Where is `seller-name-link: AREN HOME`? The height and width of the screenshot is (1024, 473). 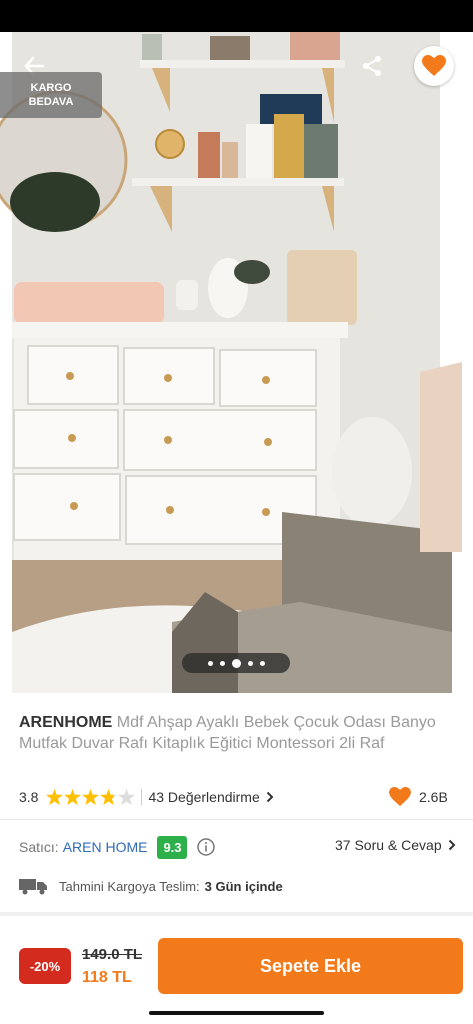 seller-name-link: AREN HOME is located at coordinates (105, 847).